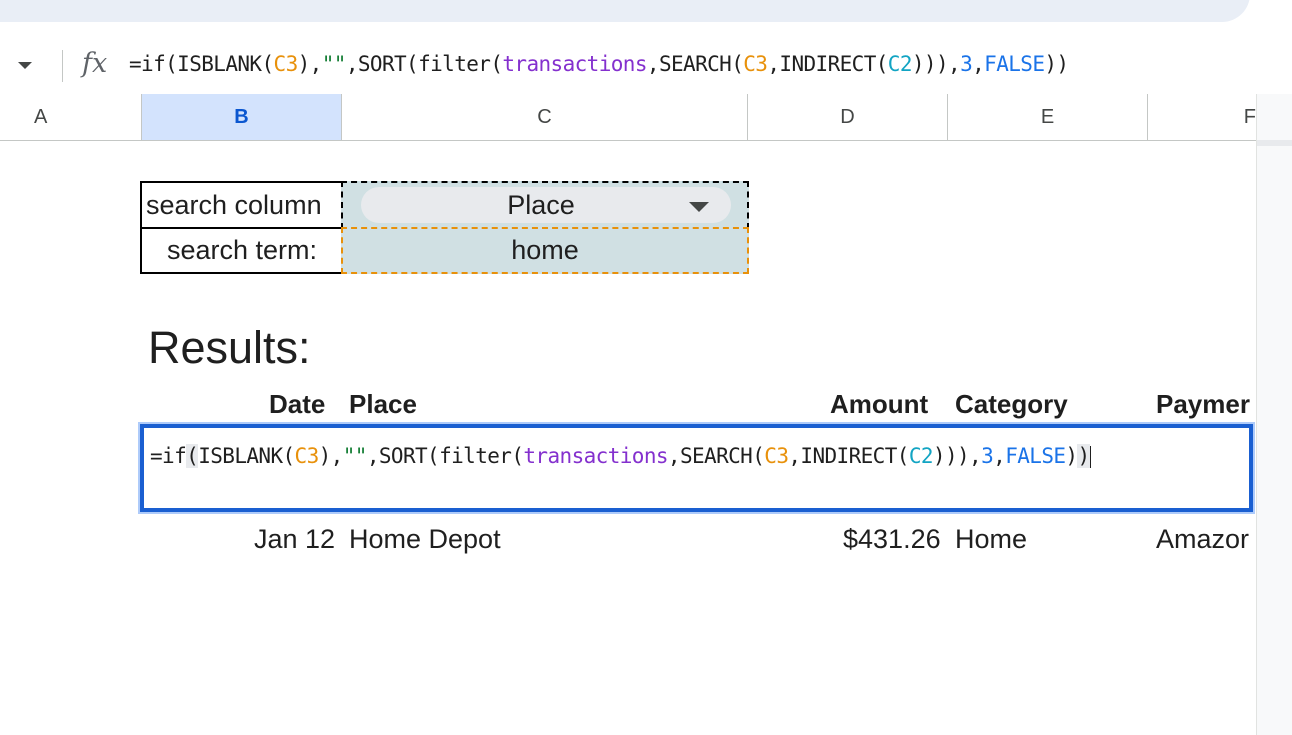 The width and height of the screenshot is (1292, 735). What do you see at coordinates (168, 456) in the screenshot?
I see `editor-token: =if` at bounding box center [168, 456].